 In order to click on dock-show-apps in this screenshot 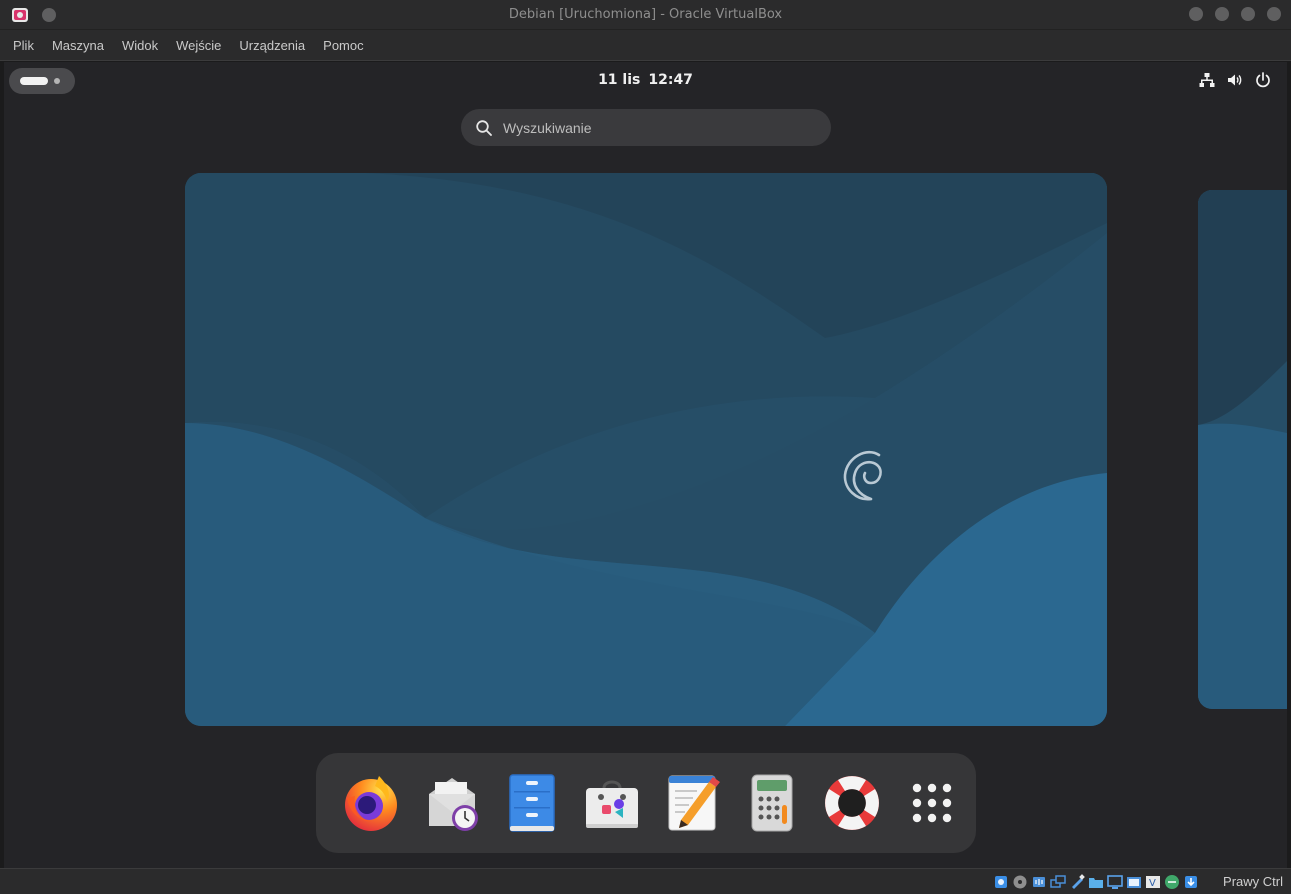, I will do `click(932, 803)`.